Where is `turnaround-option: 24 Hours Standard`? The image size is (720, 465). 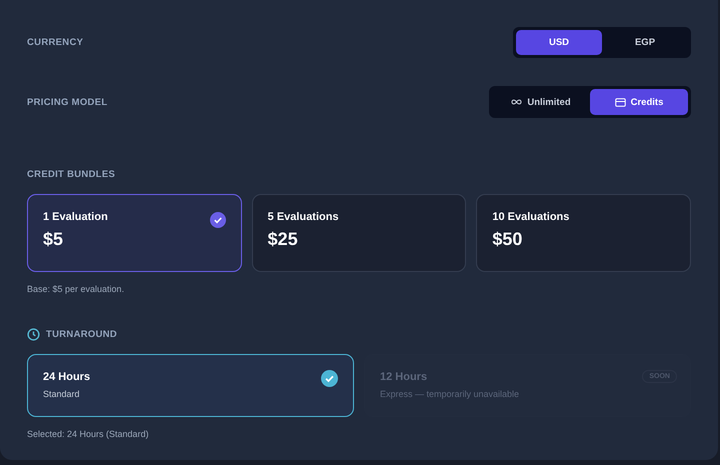 turnaround-option: 24 Hours Standard is located at coordinates (190, 385).